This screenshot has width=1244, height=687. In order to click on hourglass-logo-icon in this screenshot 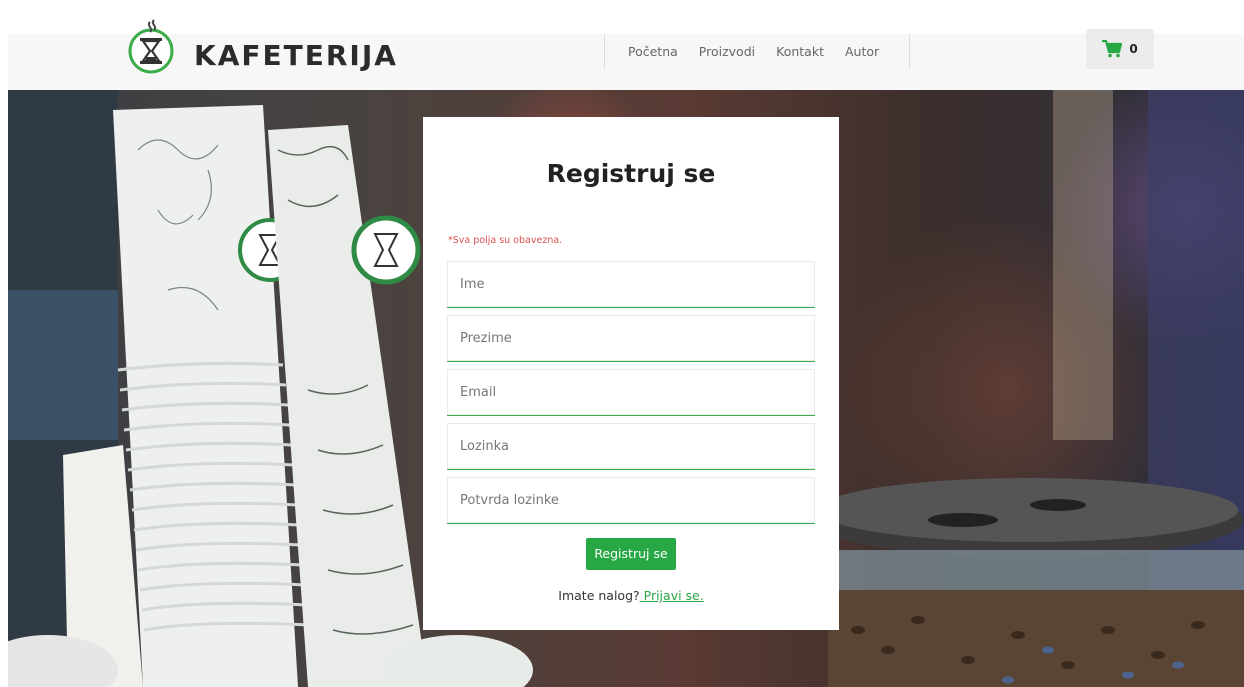, I will do `click(151, 46)`.